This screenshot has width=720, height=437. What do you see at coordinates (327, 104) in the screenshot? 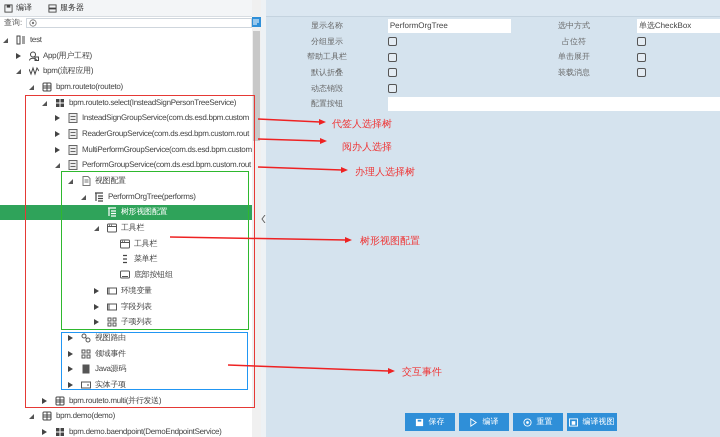
I see `field-label: 配置按钮` at bounding box center [327, 104].